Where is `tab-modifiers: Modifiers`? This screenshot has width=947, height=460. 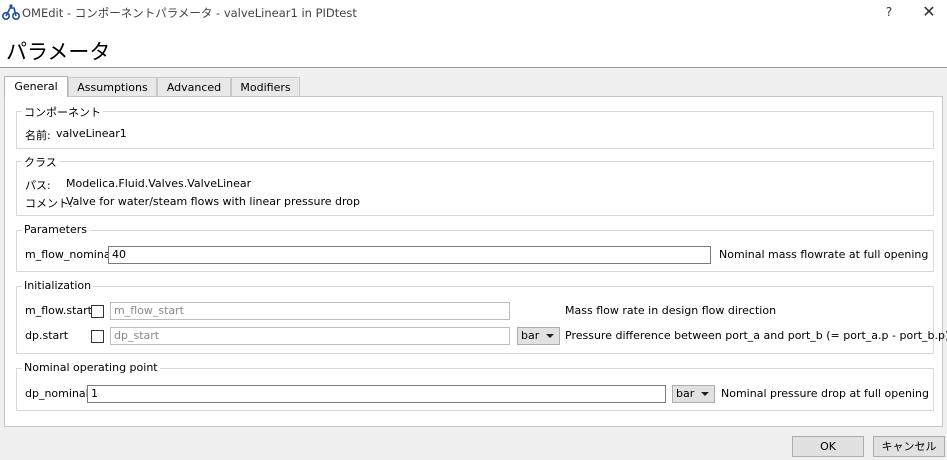
tab-modifiers: Modifiers is located at coordinates (265, 86).